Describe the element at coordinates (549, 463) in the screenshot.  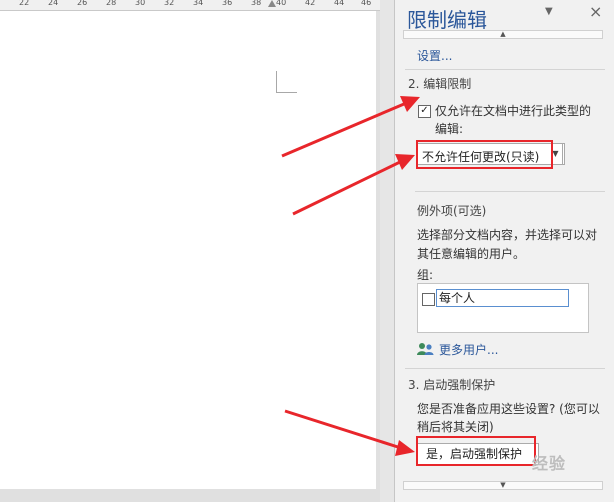
I see `watermark: 经验` at that location.